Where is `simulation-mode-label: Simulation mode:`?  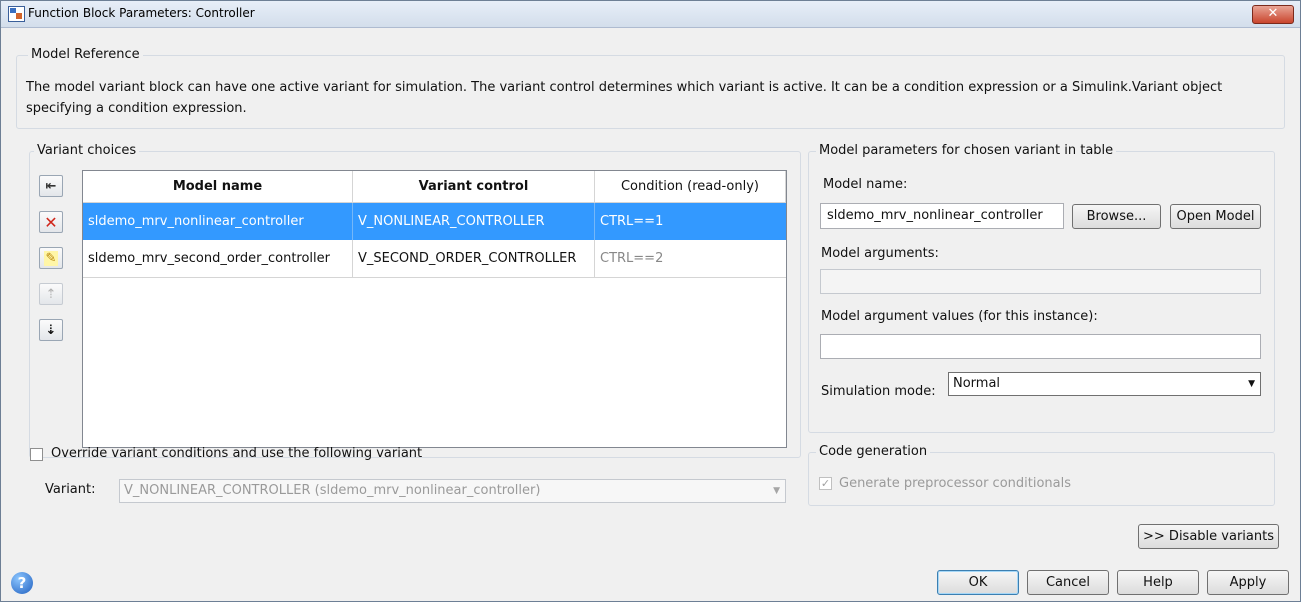 simulation-mode-label: Simulation mode: is located at coordinates (878, 391).